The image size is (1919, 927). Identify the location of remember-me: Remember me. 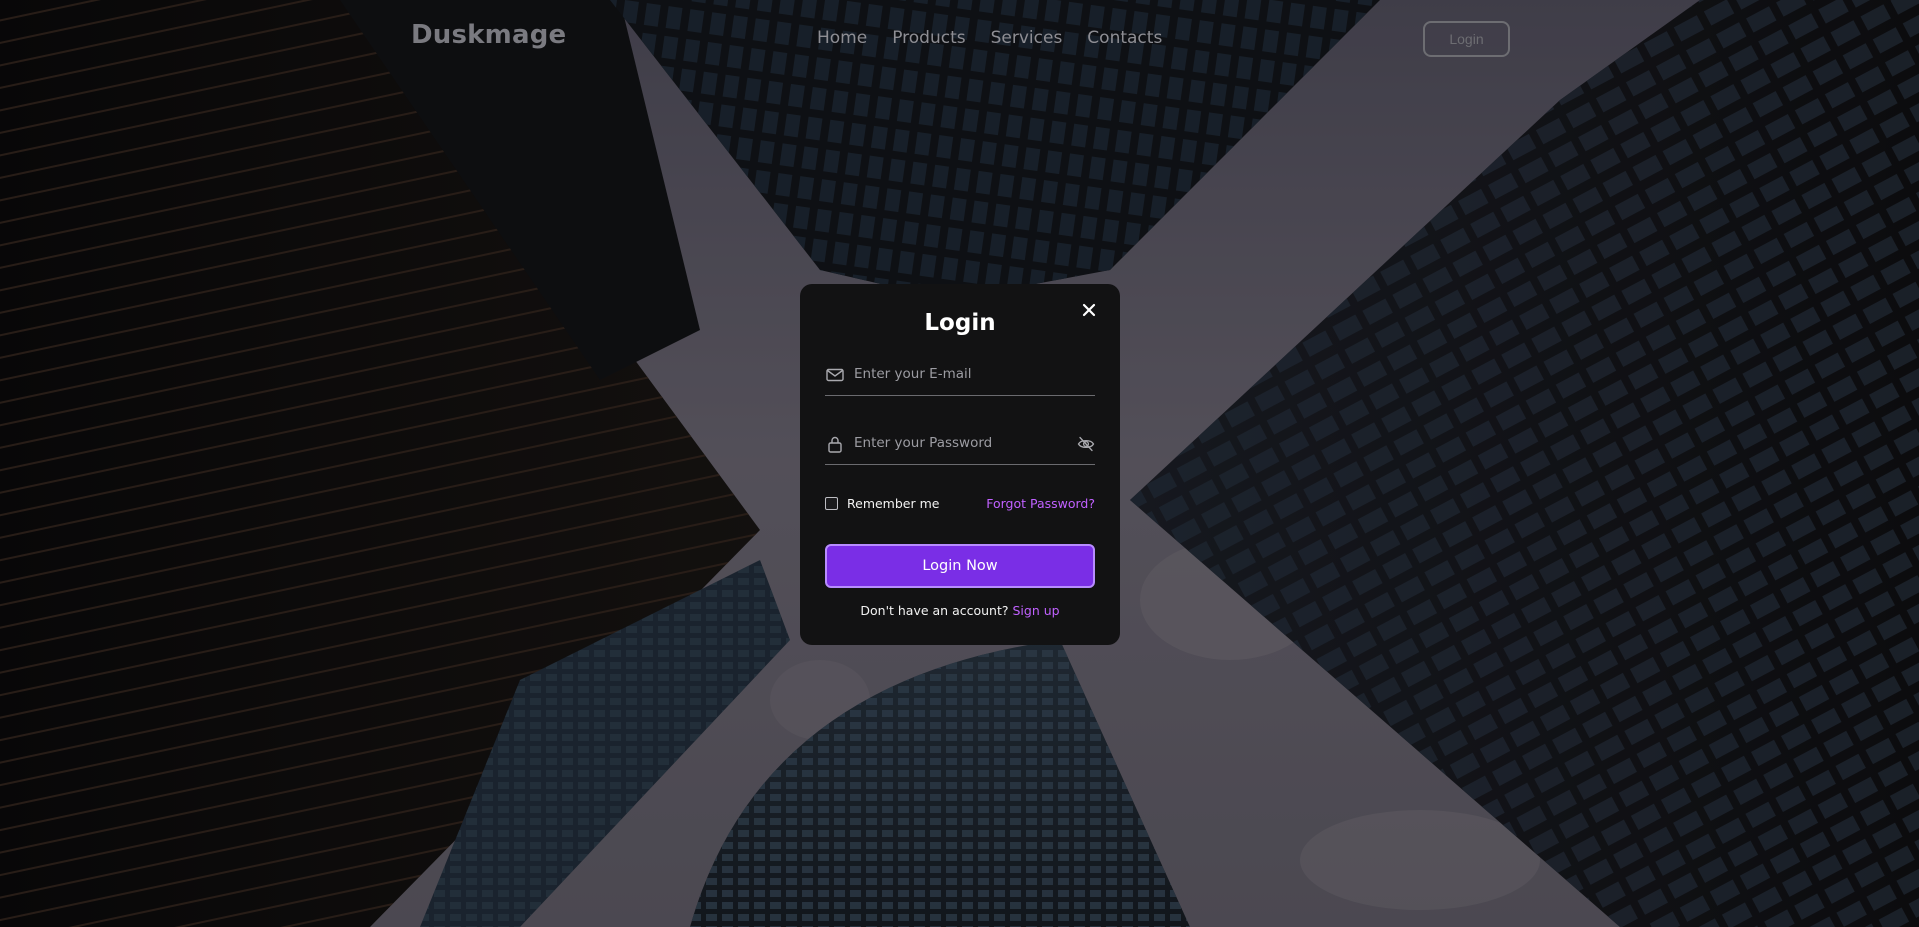
(882, 503).